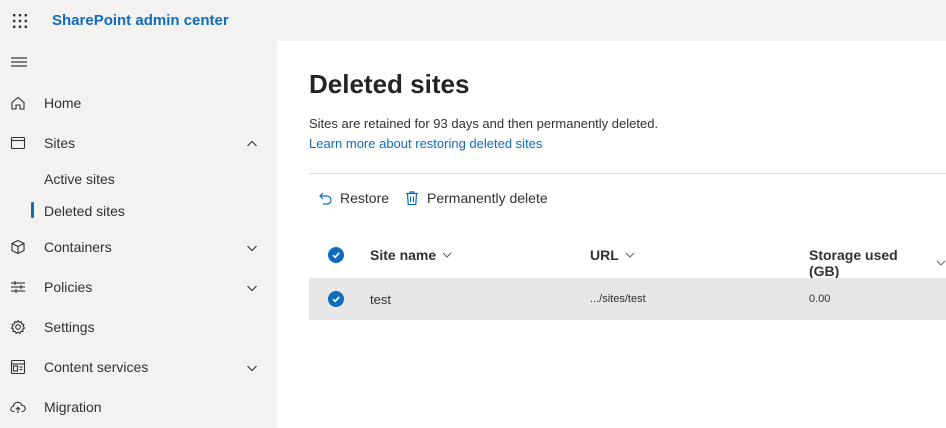 This screenshot has width=946, height=428. Describe the element at coordinates (138, 103) in the screenshot. I see `sidebar-item-home: Home` at that location.